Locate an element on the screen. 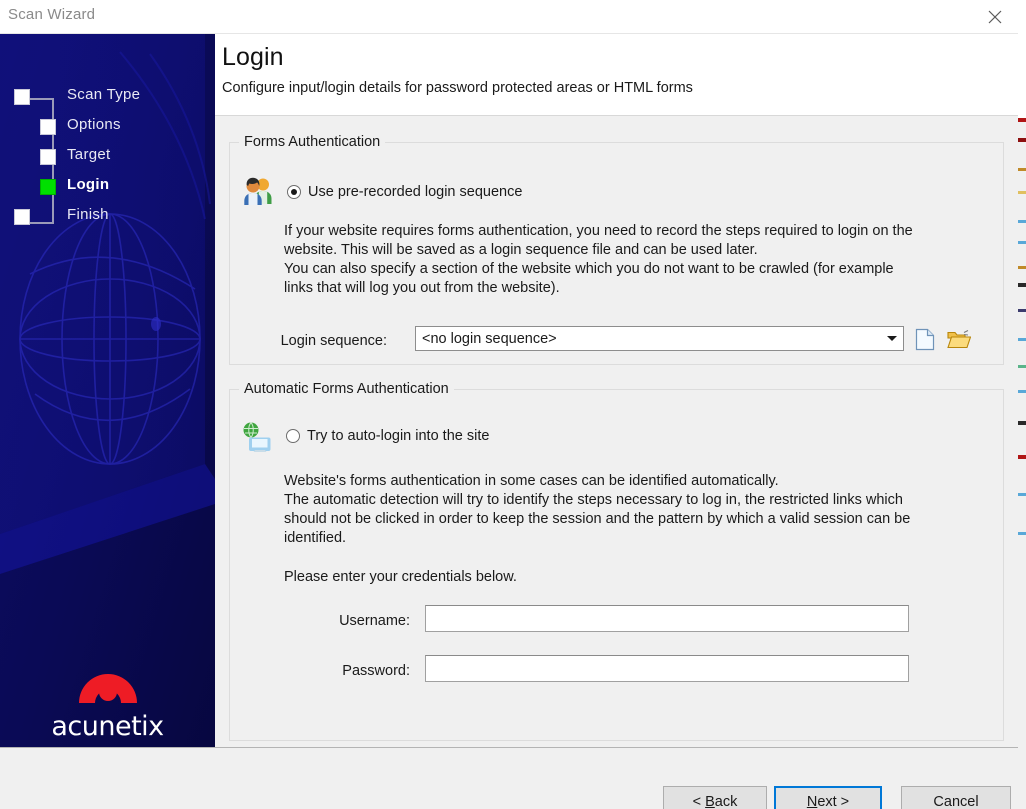  next-button-label: Next > is located at coordinates (828, 801).